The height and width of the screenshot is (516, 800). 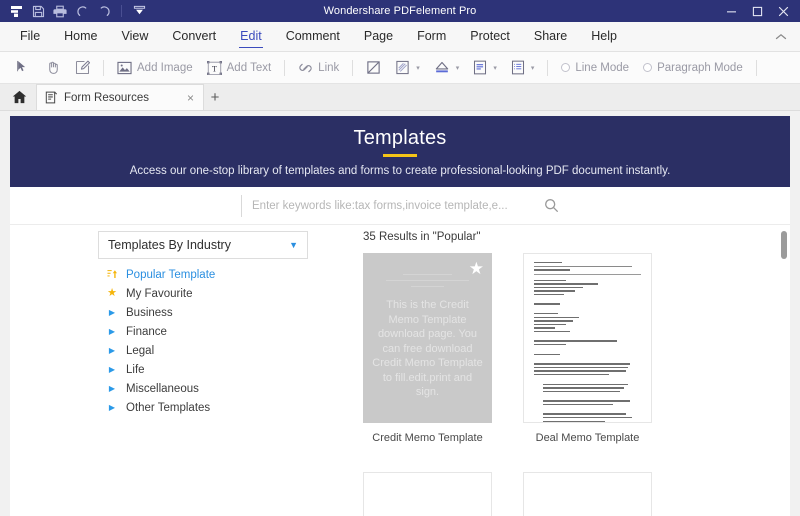 What do you see at coordinates (431, 37) in the screenshot?
I see `menu-item-form: Form` at bounding box center [431, 37].